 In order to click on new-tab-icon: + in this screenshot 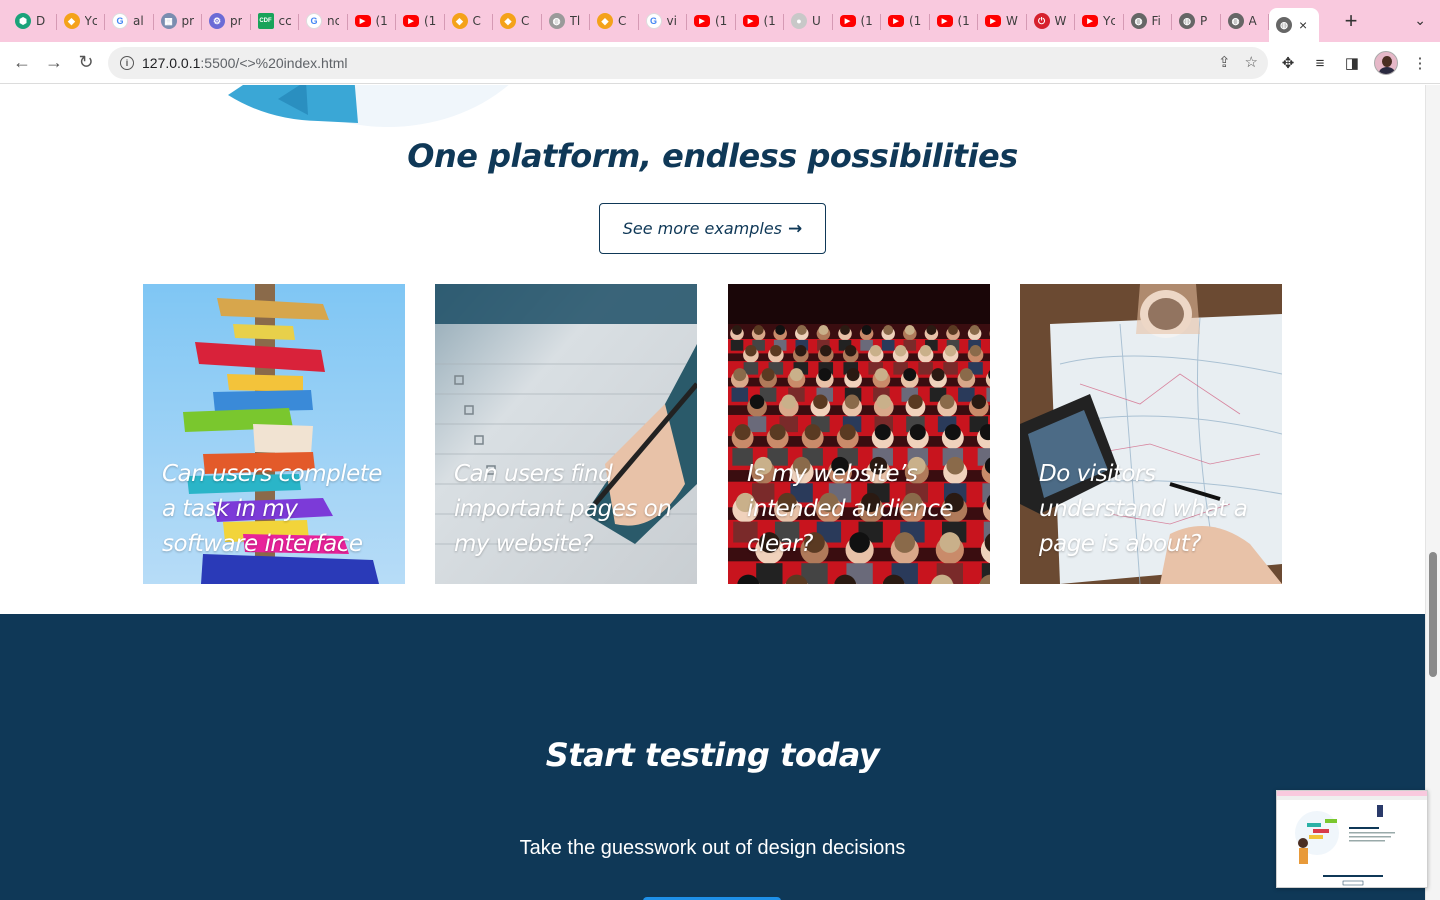, I will do `click(1351, 21)`.